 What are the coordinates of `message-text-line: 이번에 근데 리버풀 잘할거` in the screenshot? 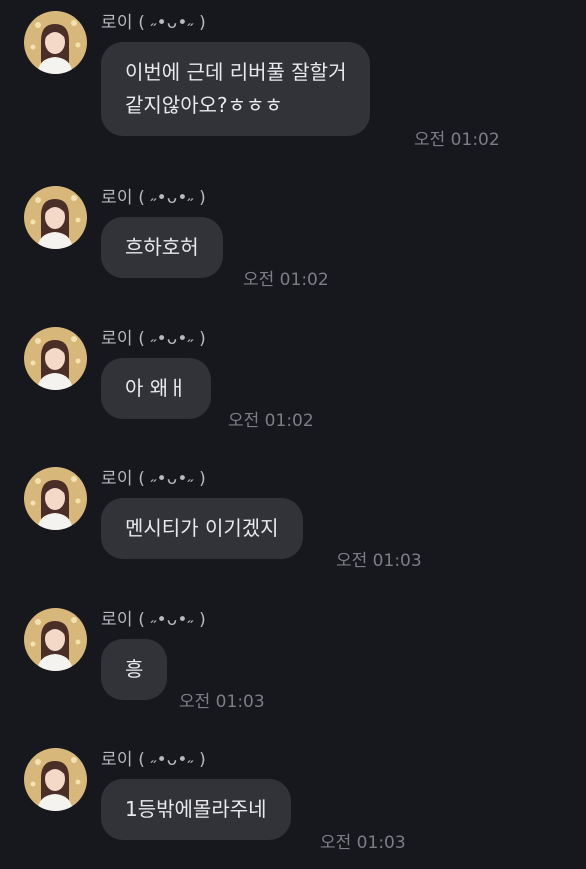 It's located at (236, 72).